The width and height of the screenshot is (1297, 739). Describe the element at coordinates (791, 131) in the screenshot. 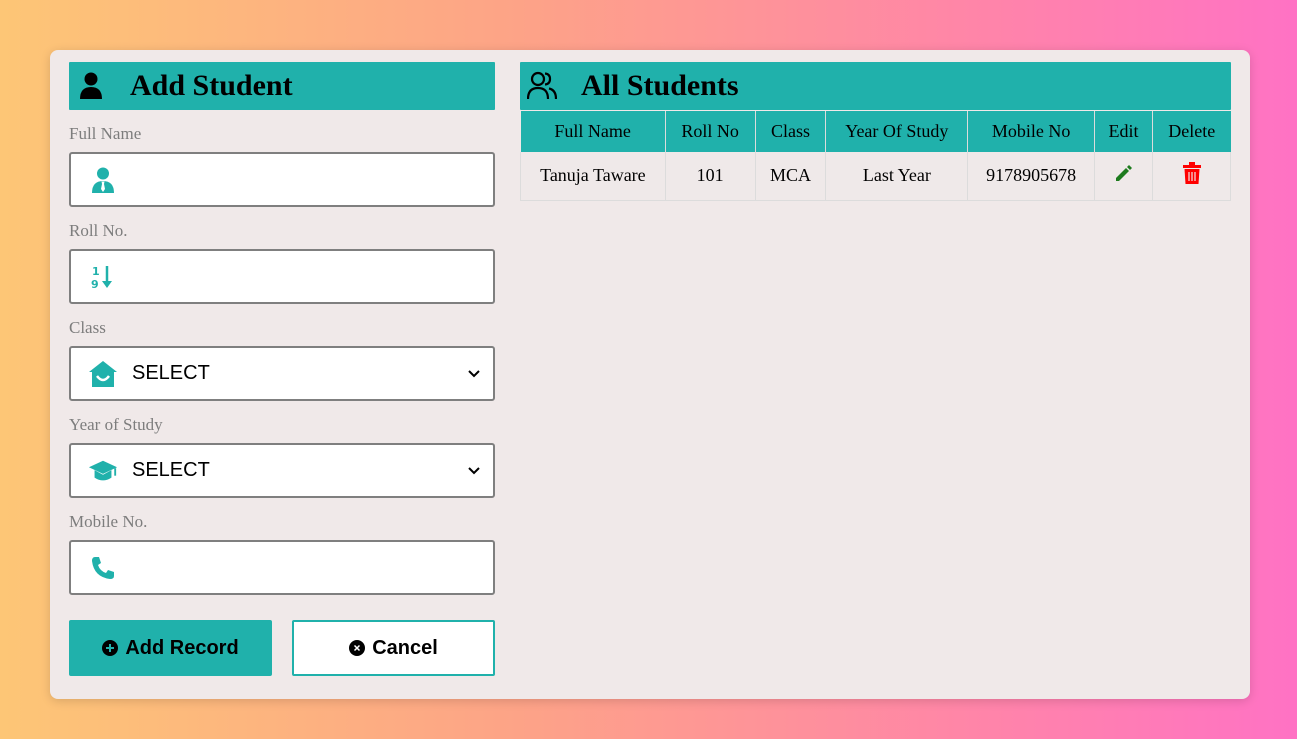

I see `col-class: Class` at that location.